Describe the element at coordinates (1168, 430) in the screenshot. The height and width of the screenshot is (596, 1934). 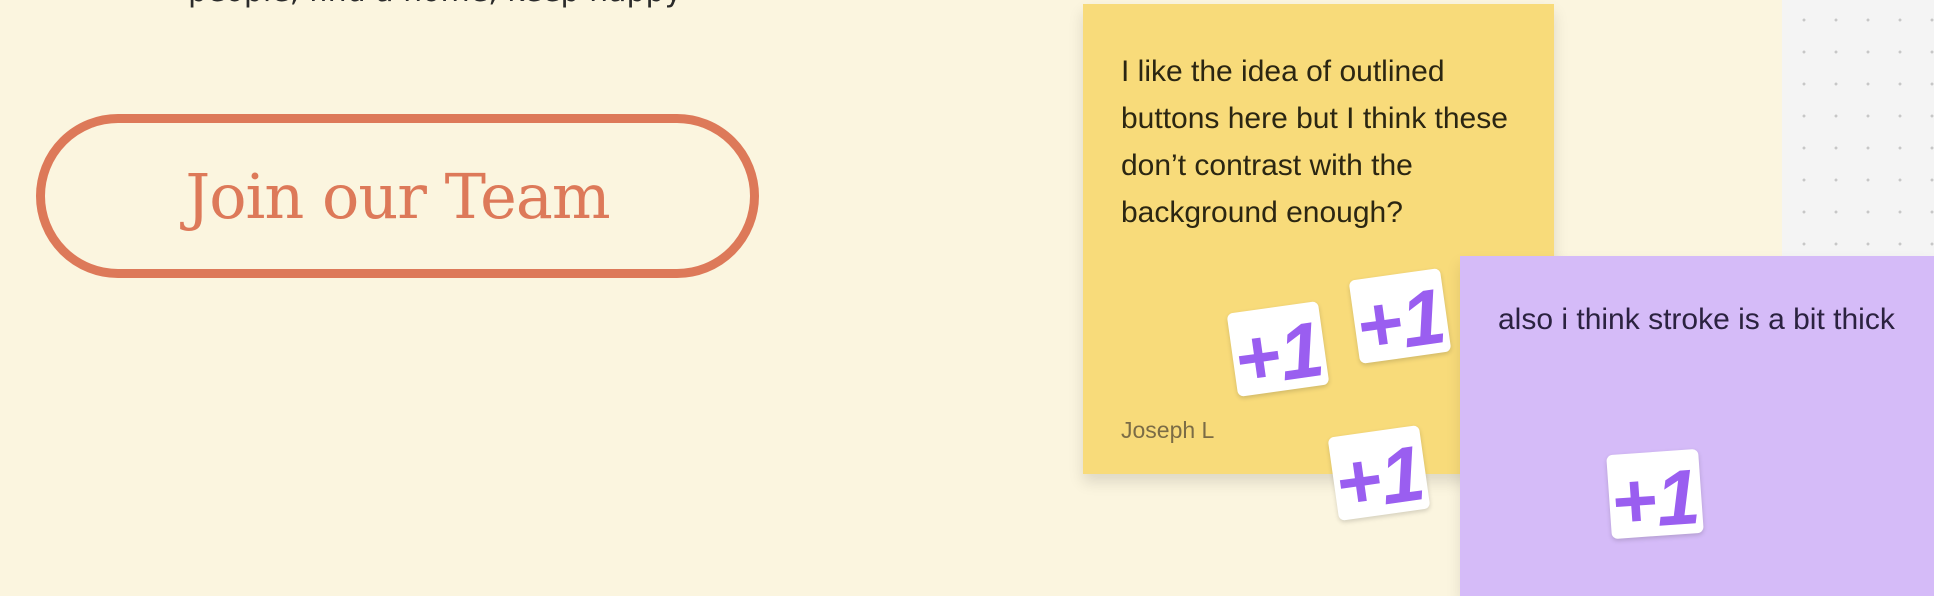
I see `sticky-note-author: Joseph L` at that location.